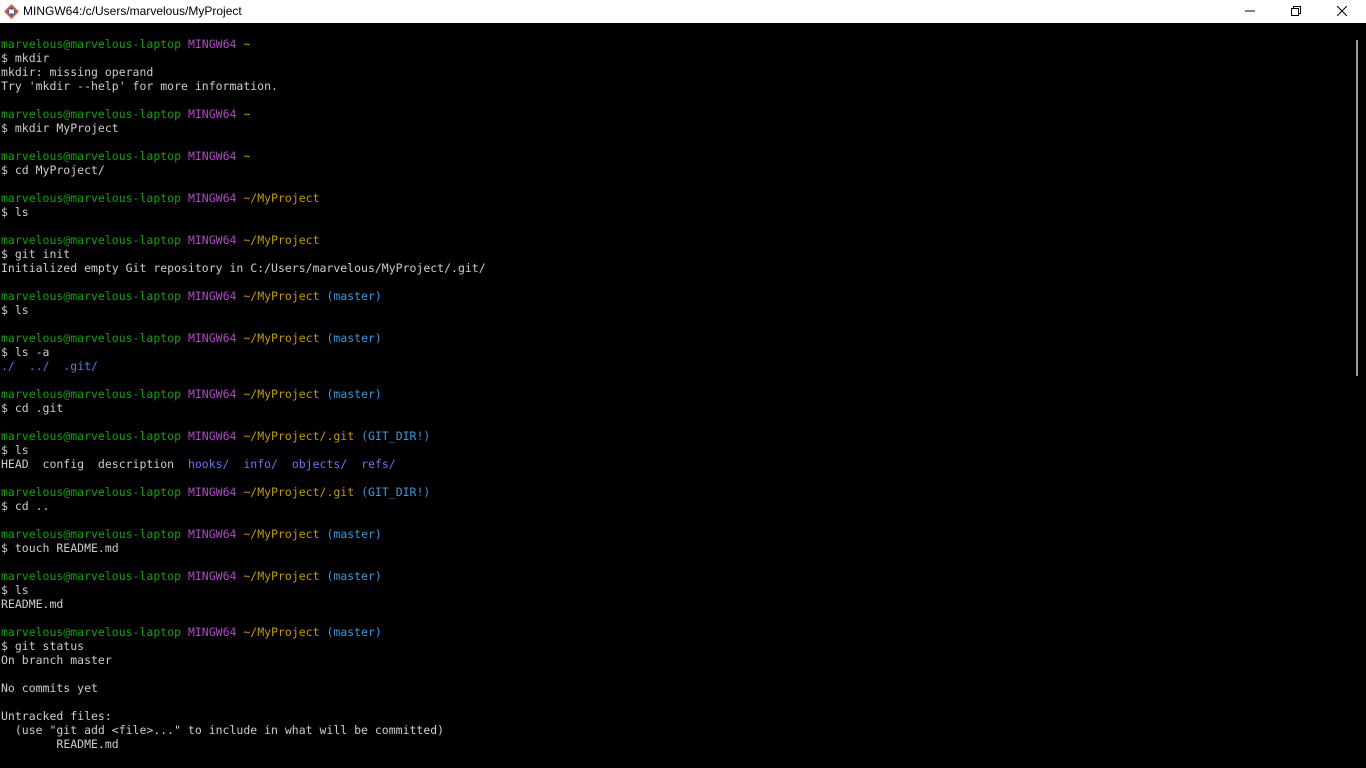  What do you see at coordinates (53, 170) in the screenshot?
I see `terminal-text: $ cd MyProject/` at bounding box center [53, 170].